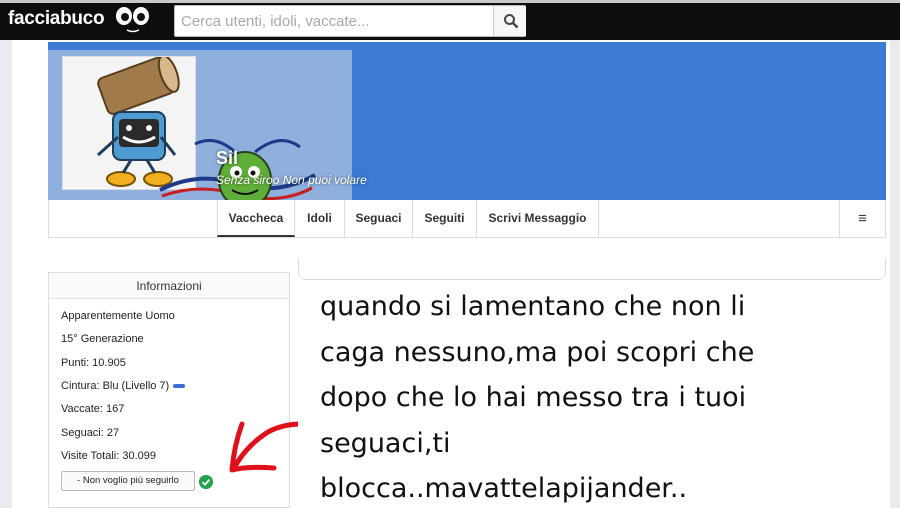 The height and width of the screenshot is (508, 900). What do you see at coordinates (132, 20) in the screenshot?
I see `eyes-logo-icon` at bounding box center [132, 20].